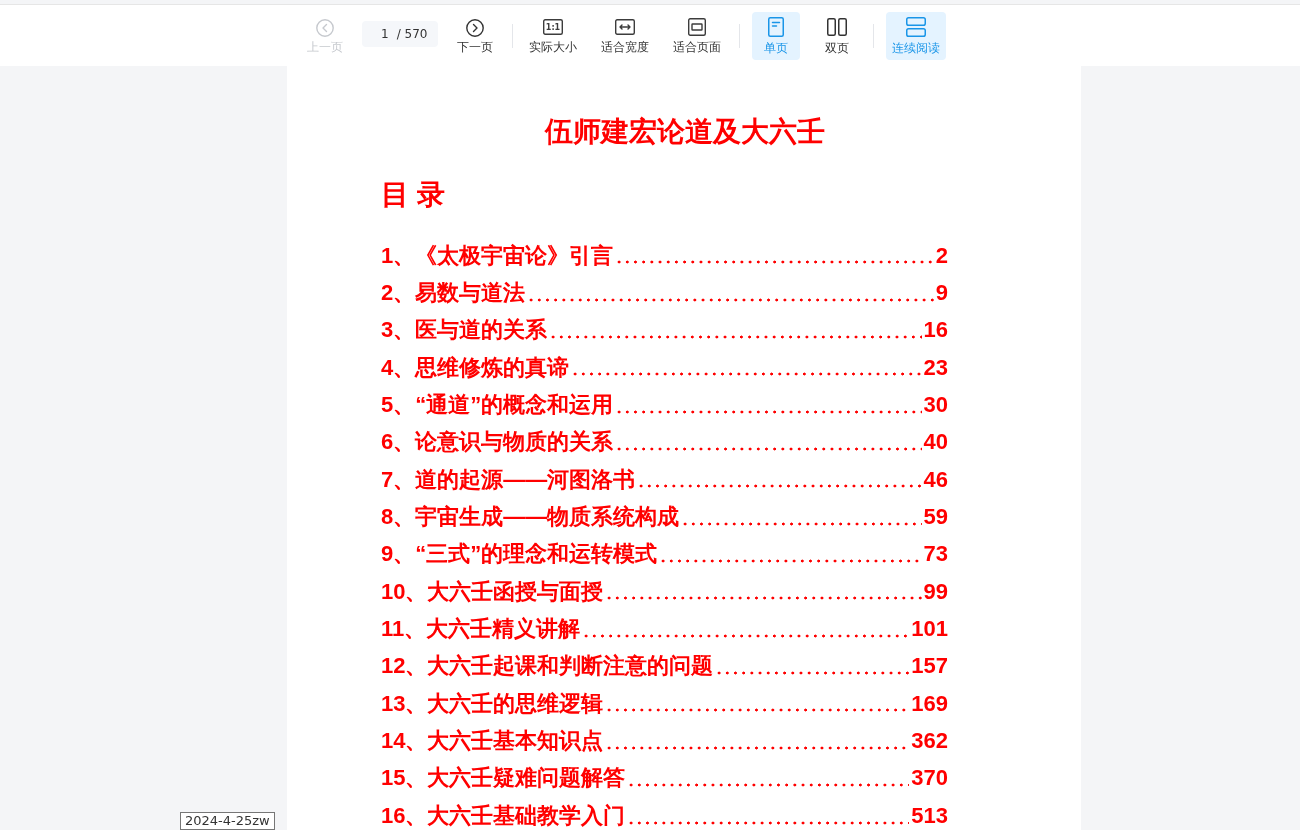 The height and width of the screenshot is (830, 1300). Describe the element at coordinates (929, 703) in the screenshot. I see `toc-page-number: 169` at that location.